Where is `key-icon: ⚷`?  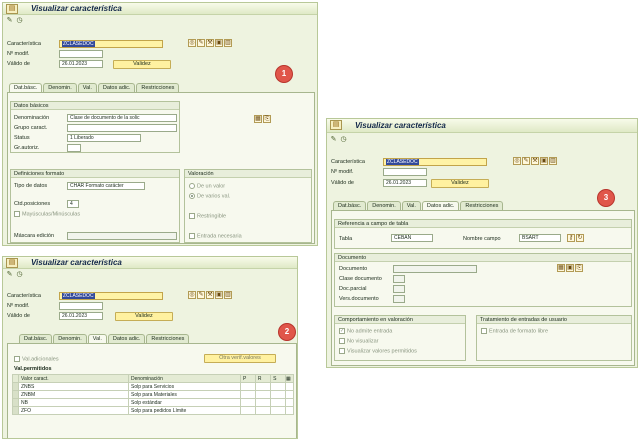 key-icon: ⚷ is located at coordinates (571, 238).